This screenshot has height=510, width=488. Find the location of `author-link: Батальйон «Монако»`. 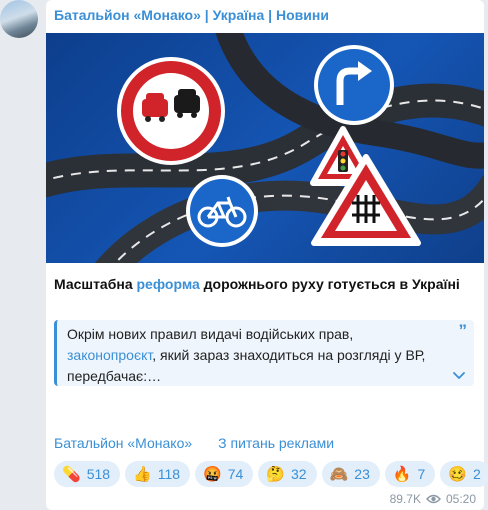

author-link: Батальйон «Монако» is located at coordinates (123, 443).